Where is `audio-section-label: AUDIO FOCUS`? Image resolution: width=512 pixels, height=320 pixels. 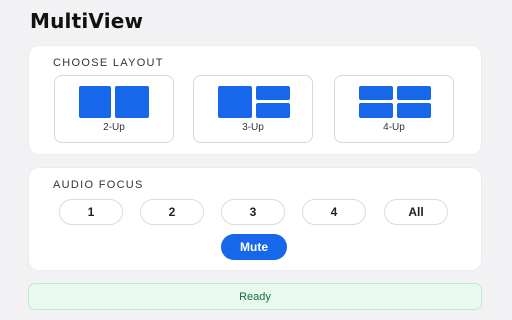 audio-section-label: AUDIO FOCUS is located at coordinates (98, 185).